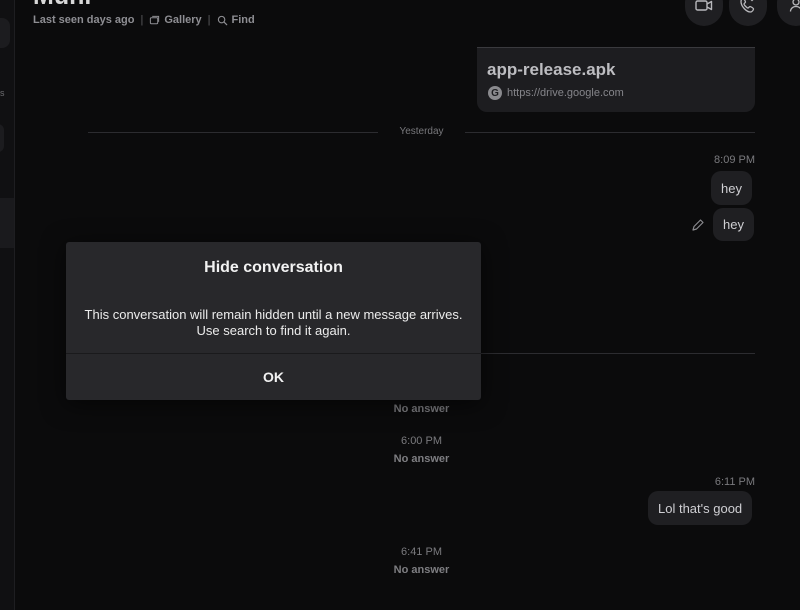  What do you see at coordinates (7, 305) in the screenshot?
I see `conversation-sidebar: s` at bounding box center [7, 305].